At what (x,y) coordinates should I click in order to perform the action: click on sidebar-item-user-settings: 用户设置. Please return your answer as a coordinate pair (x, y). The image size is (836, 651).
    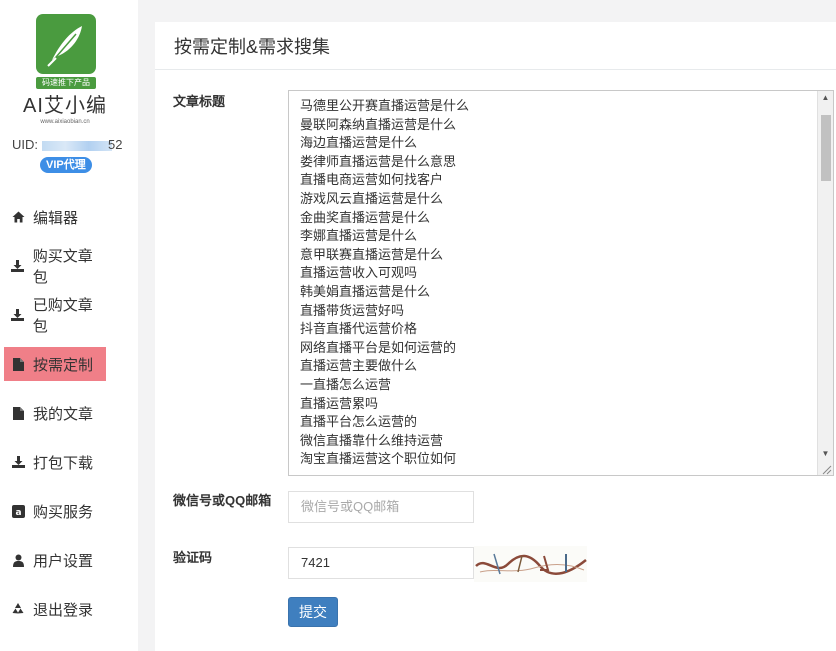
    Looking at the image, I should click on (55, 560).